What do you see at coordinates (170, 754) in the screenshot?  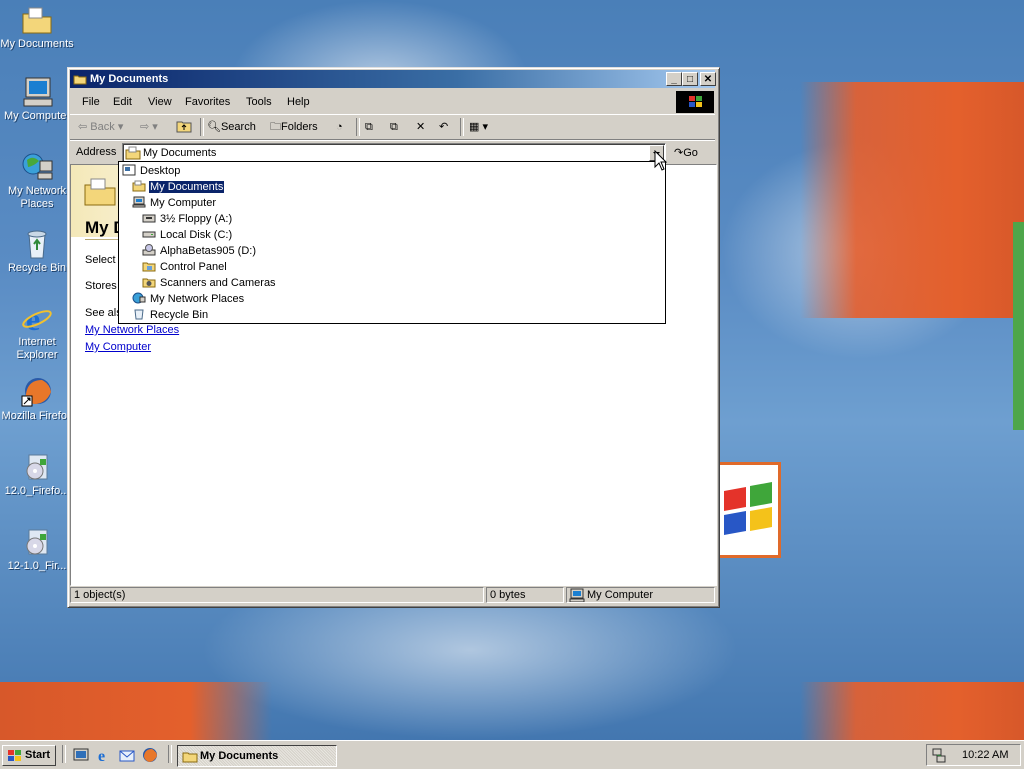 I see `taskbar-separator` at bounding box center [170, 754].